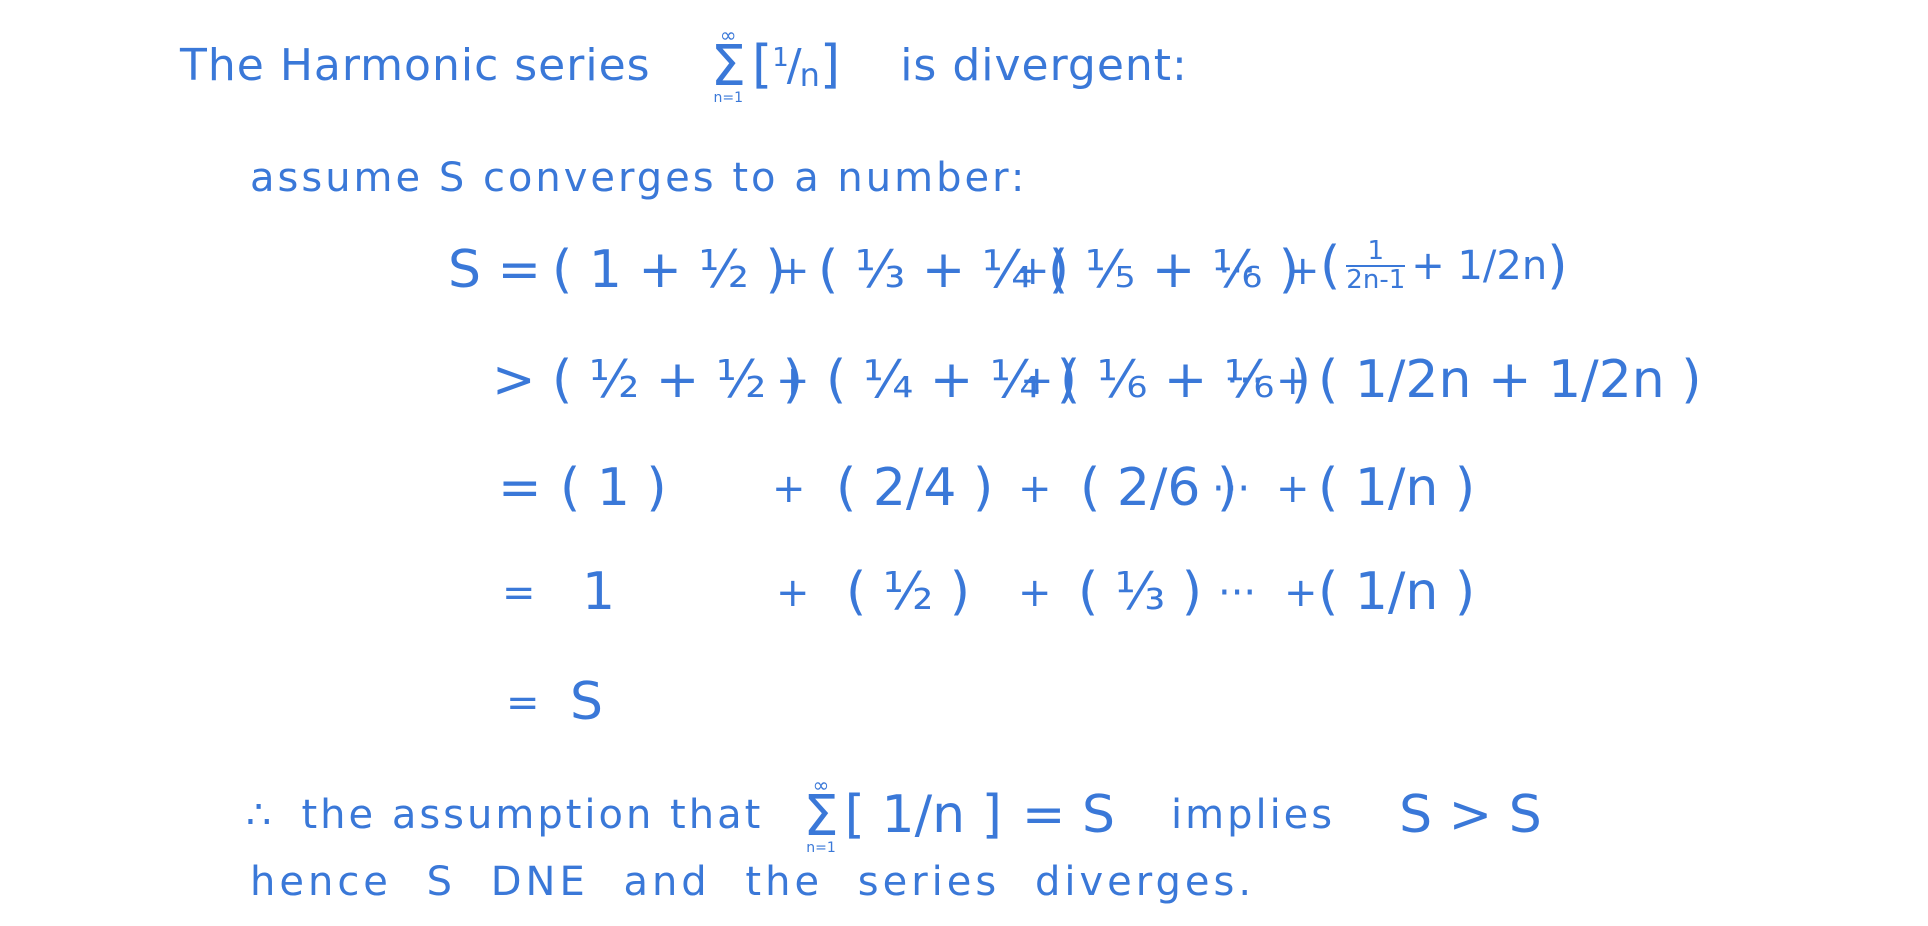 Image resolution: width=1928 pixels, height=926 pixels. Describe the element at coordinates (1186, 380) in the screenshot. I see `row2-group3: ( ⅙ + ⅙ )` at that location.